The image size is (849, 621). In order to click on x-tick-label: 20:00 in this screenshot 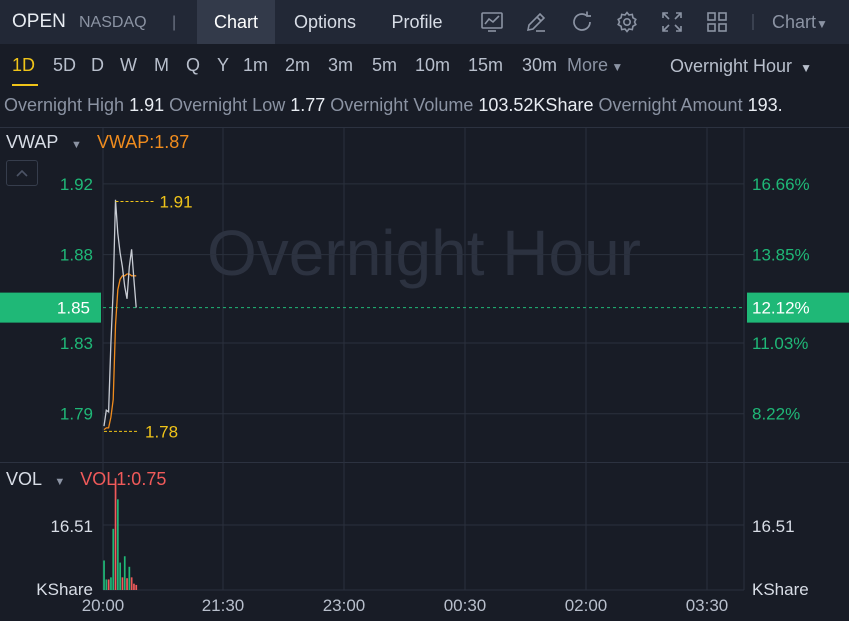, I will do `click(103, 605)`.